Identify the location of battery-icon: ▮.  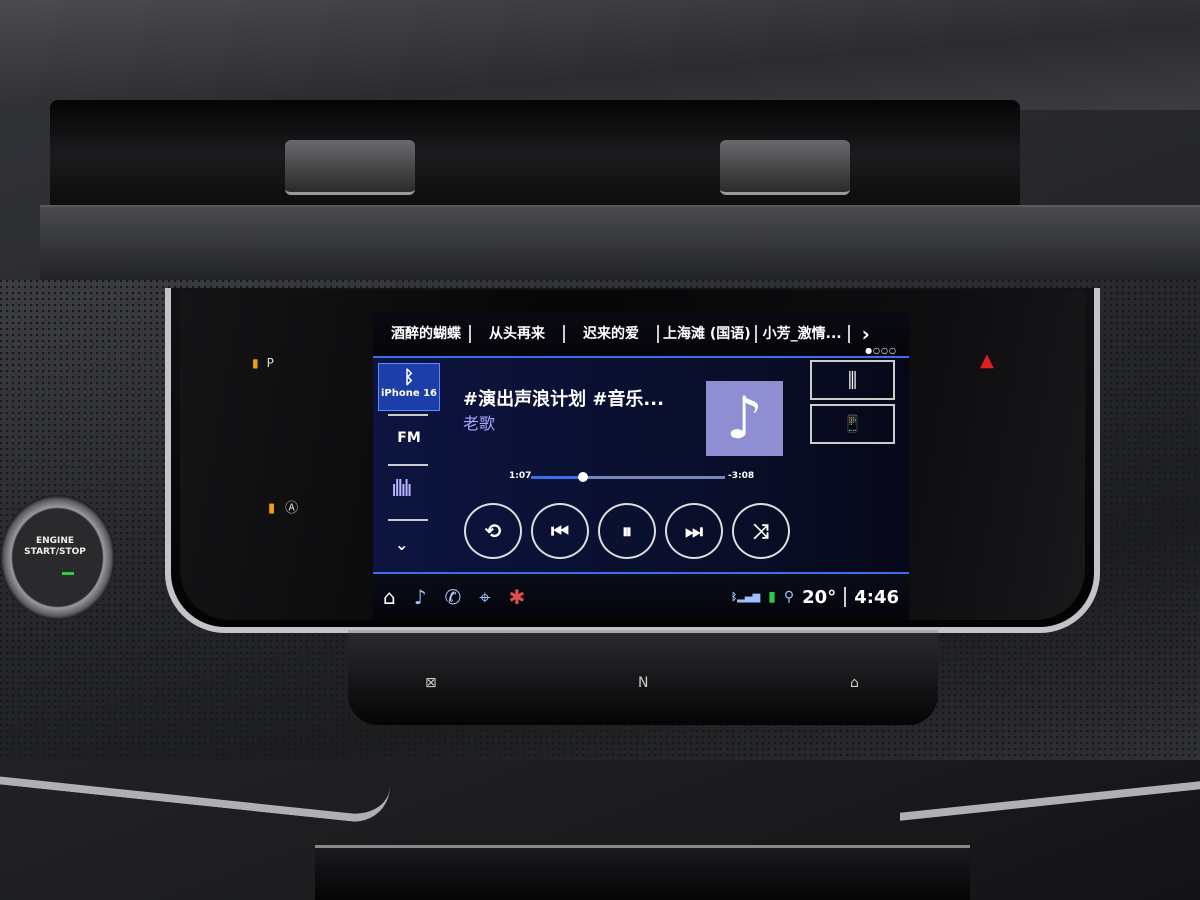
(772, 597).